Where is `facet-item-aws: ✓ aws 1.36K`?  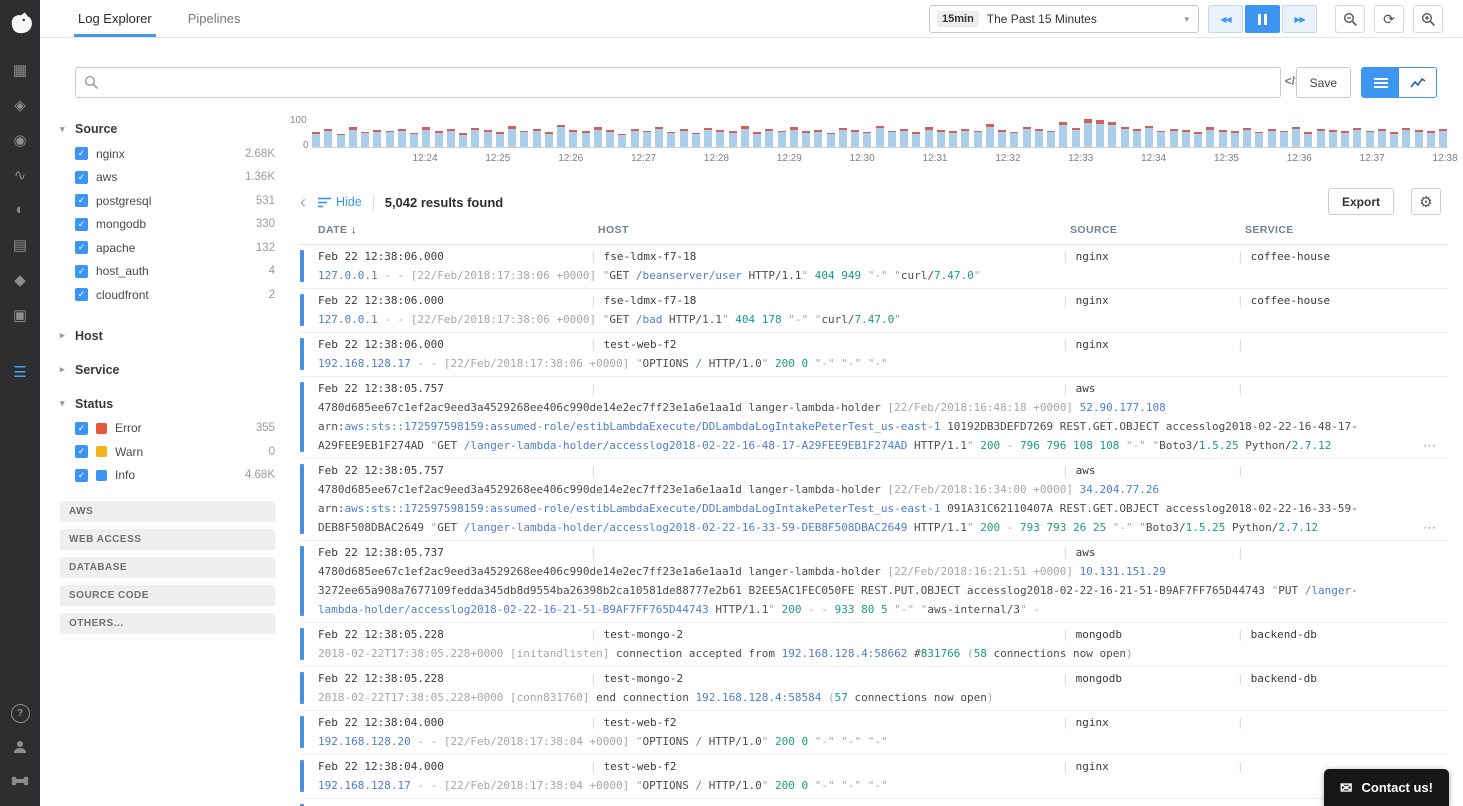 facet-item-aws: ✓ aws 1.36K is located at coordinates (167, 178).